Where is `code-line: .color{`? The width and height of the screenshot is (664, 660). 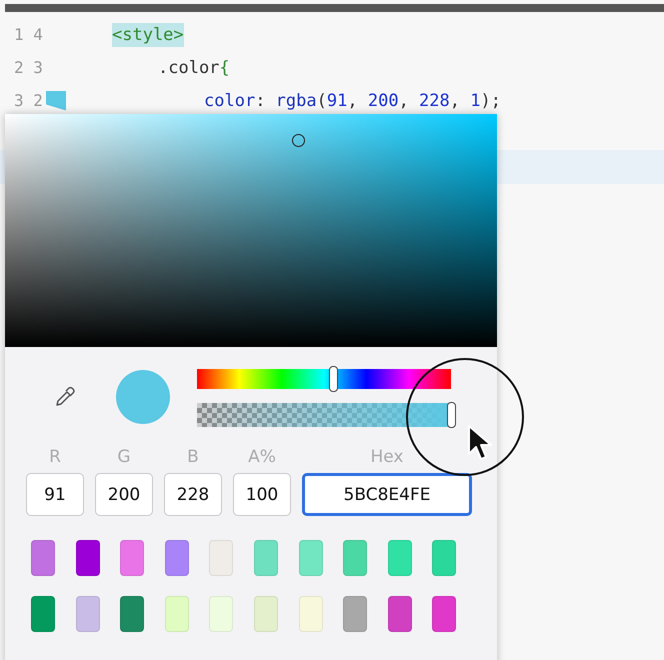 code-line: .color{ is located at coordinates (194, 68).